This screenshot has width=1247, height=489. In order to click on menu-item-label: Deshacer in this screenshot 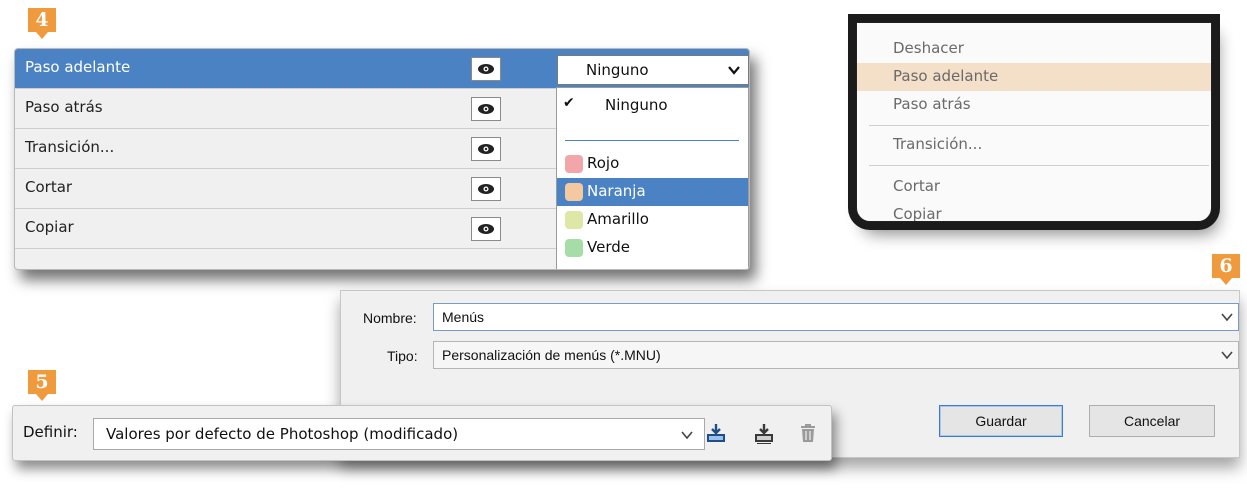, I will do `click(928, 48)`.